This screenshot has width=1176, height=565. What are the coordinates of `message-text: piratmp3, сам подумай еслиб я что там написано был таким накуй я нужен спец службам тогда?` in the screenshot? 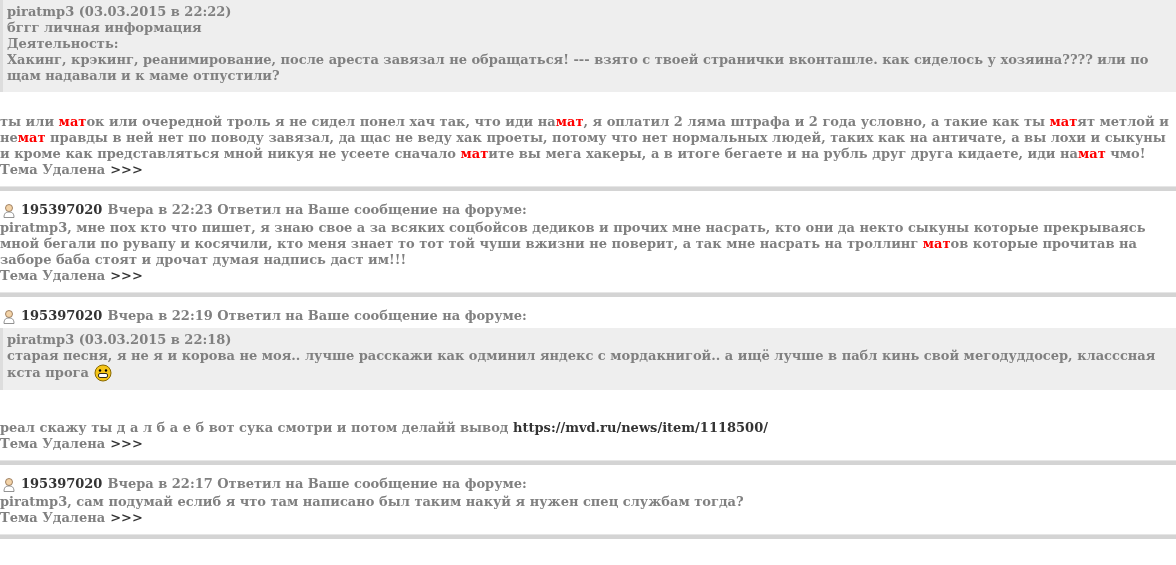 It's located at (372, 502).